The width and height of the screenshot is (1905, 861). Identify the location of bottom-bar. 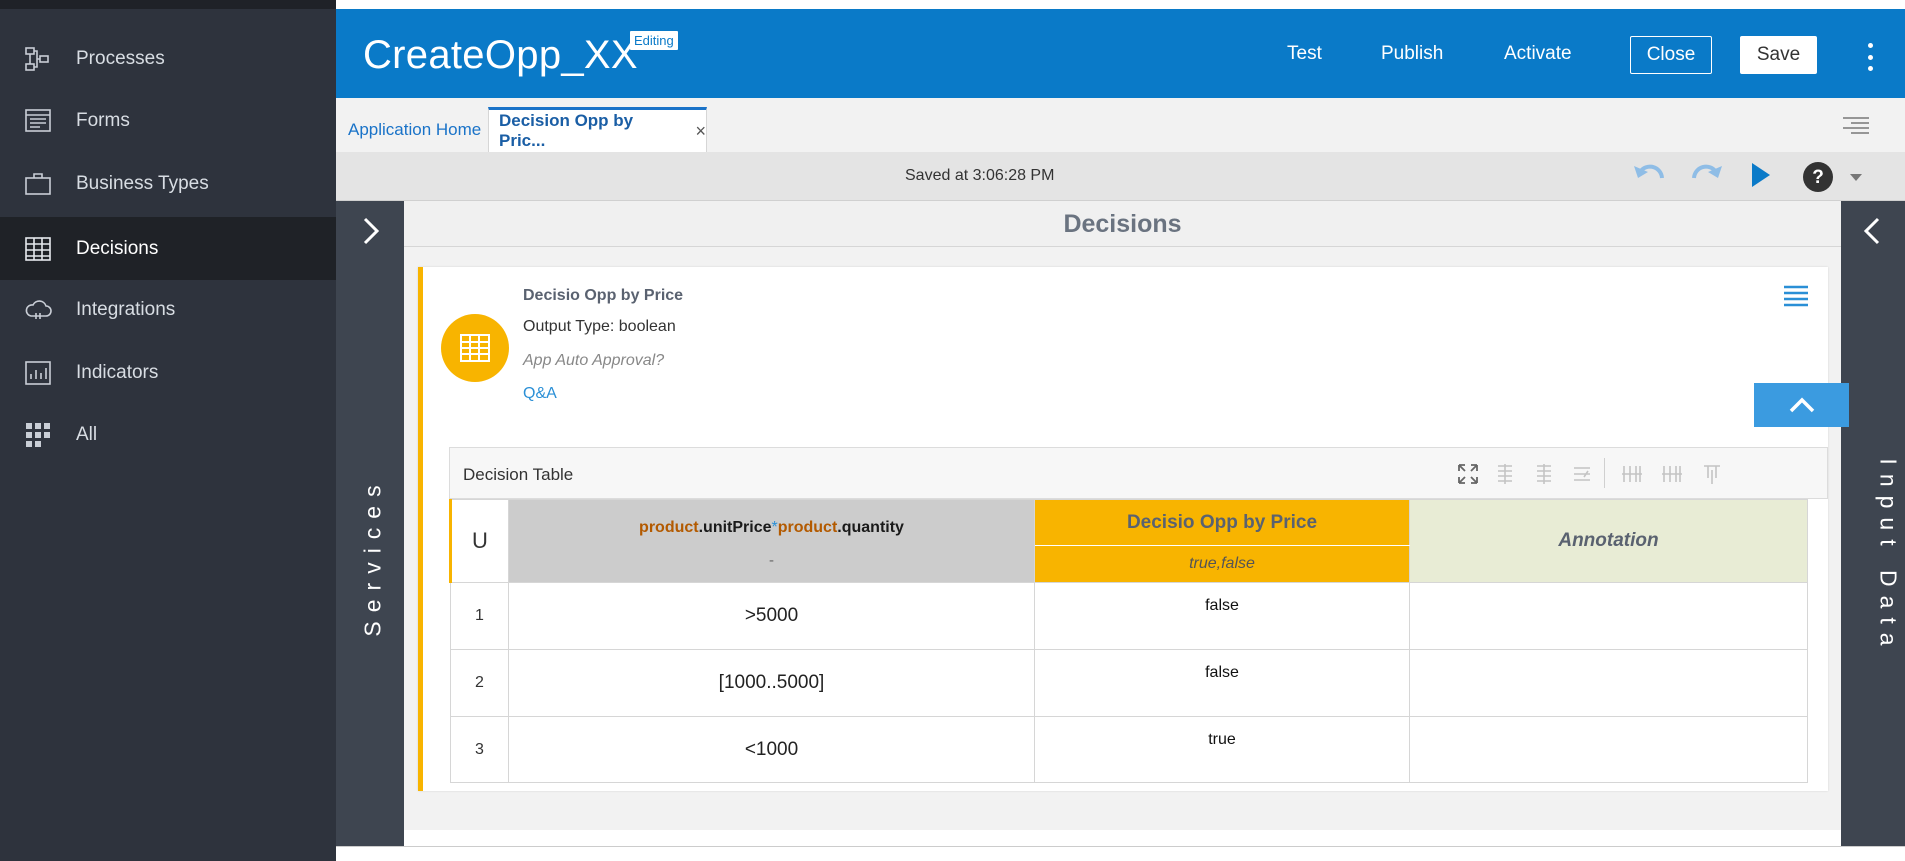
(1120, 853).